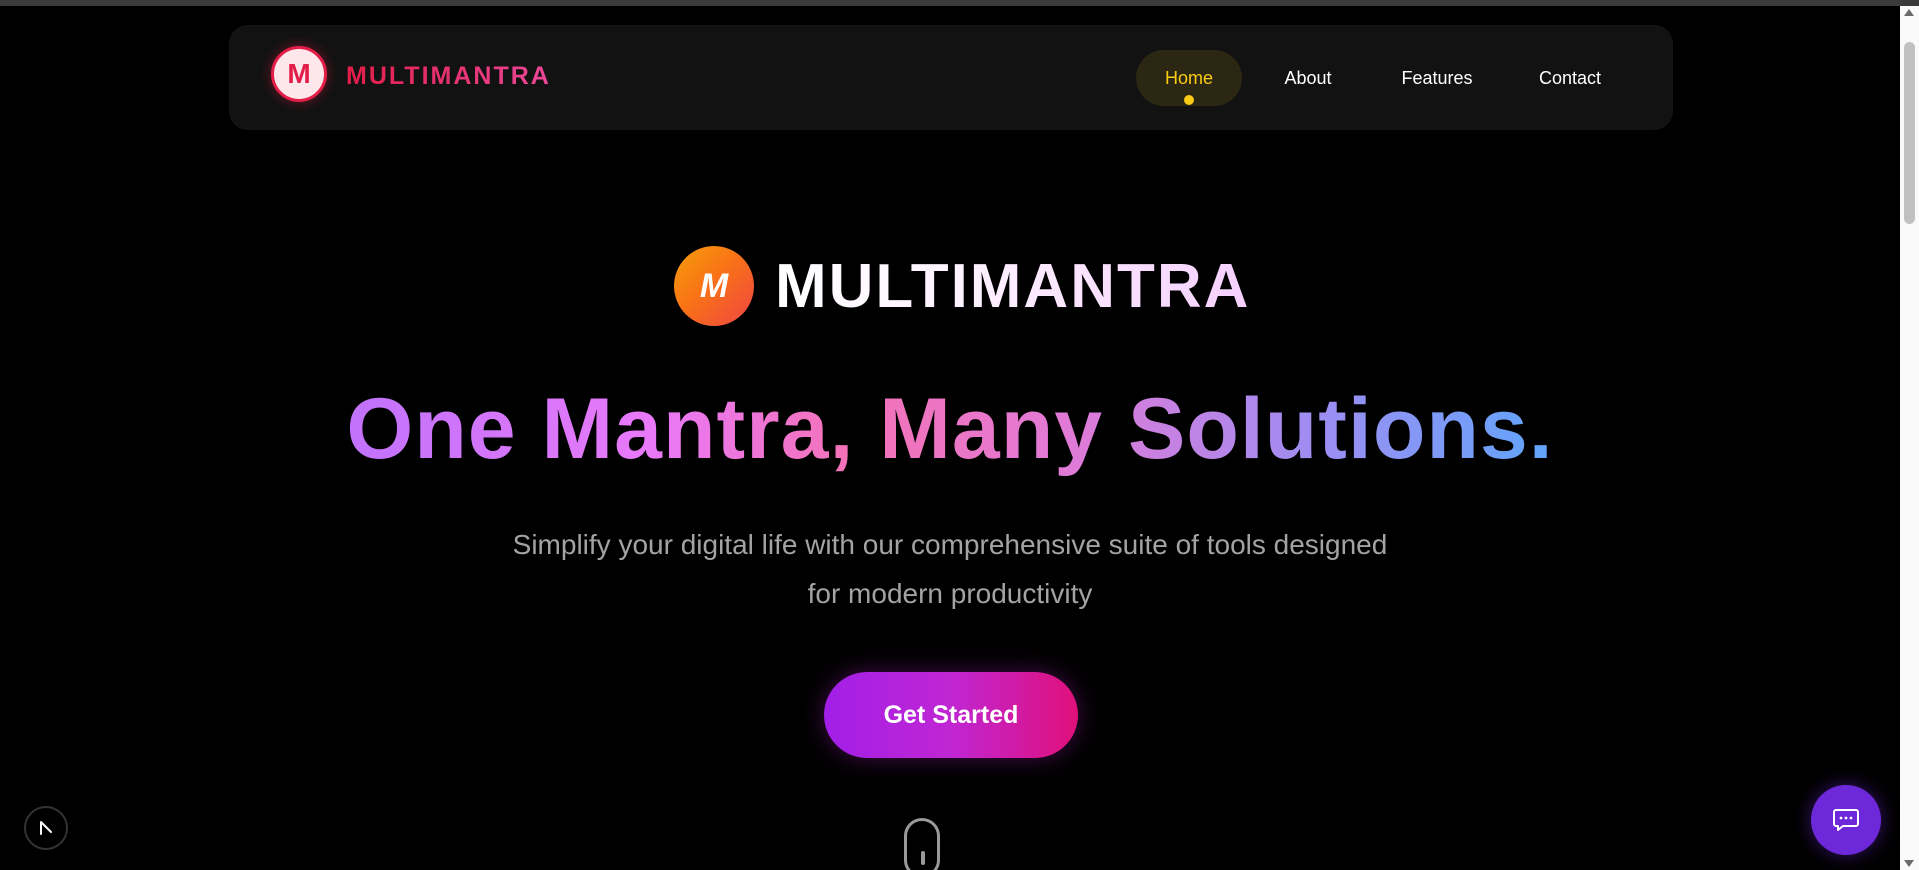 The height and width of the screenshot is (870, 1919). What do you see at coordinates (1189, 100) in the screenshot?
I see `active-indicator-dot` at bounding box center [1189, 100].